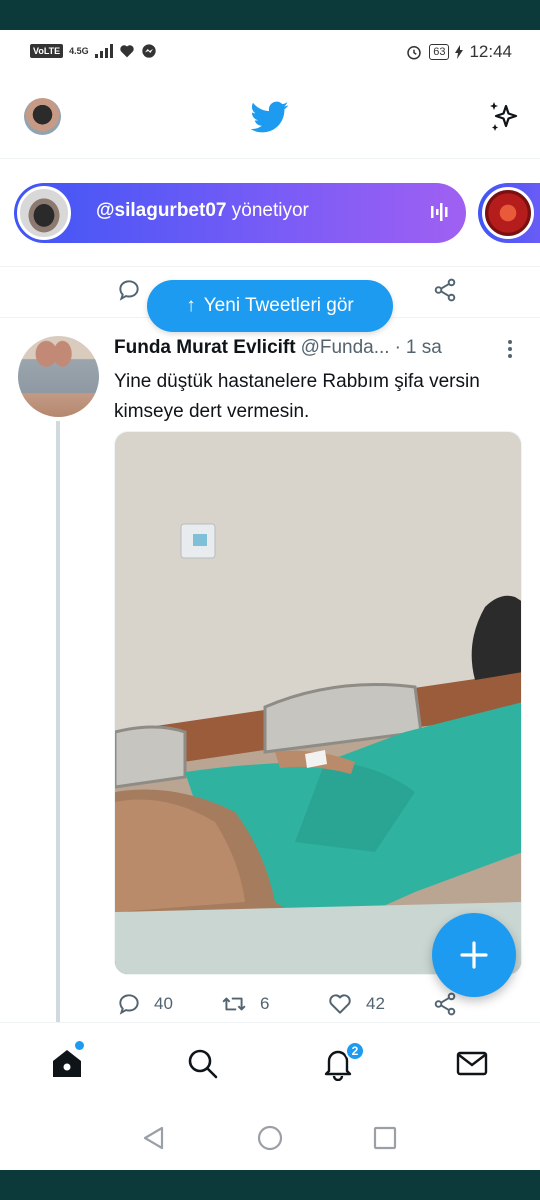  Describe the element at coordinates (375, 1003) in the screenshot. I see `like-count: 42` at that location.